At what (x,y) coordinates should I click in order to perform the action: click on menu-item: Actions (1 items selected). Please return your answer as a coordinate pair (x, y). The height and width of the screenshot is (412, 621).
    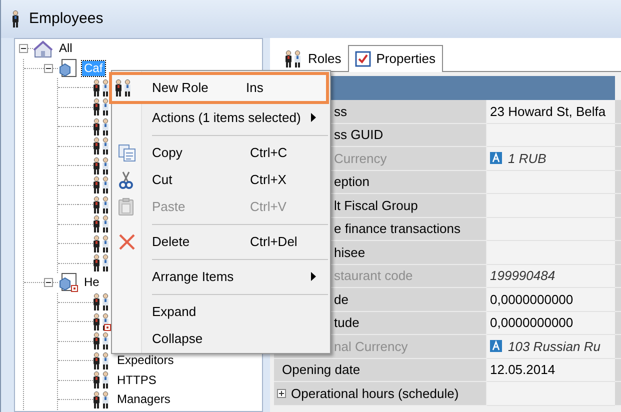
    Looking at the image, I should click on (221, 117).